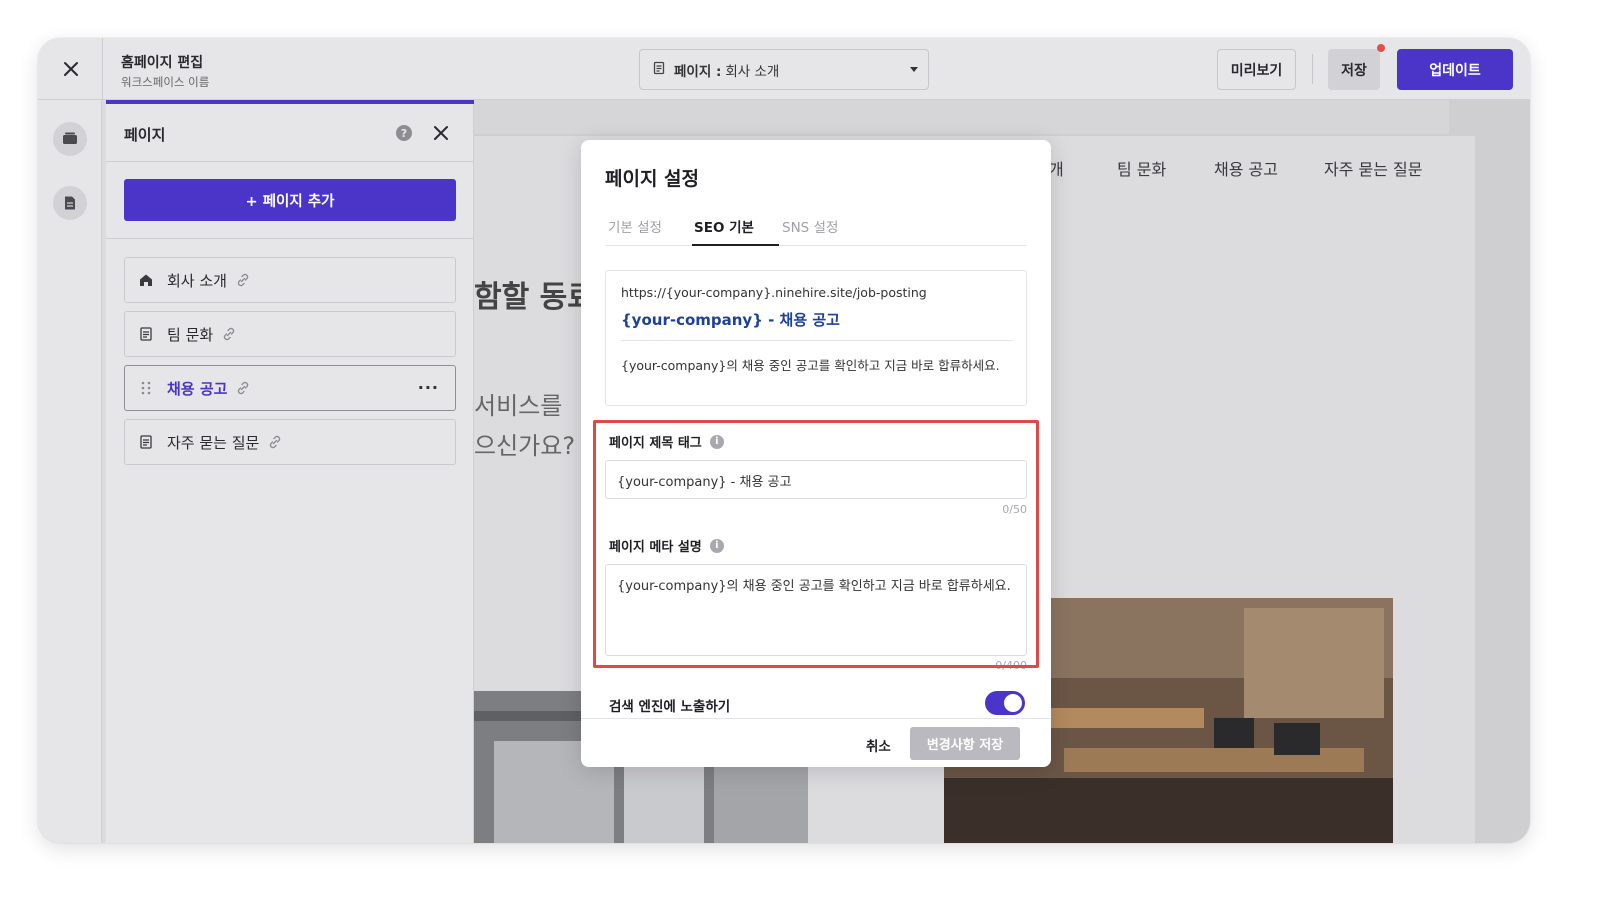 The width and height of the screenshot is (1600, 900). Describe the element at coordinates (735, 245) in the screenshot. I see `active-tab-indicator` at that location.